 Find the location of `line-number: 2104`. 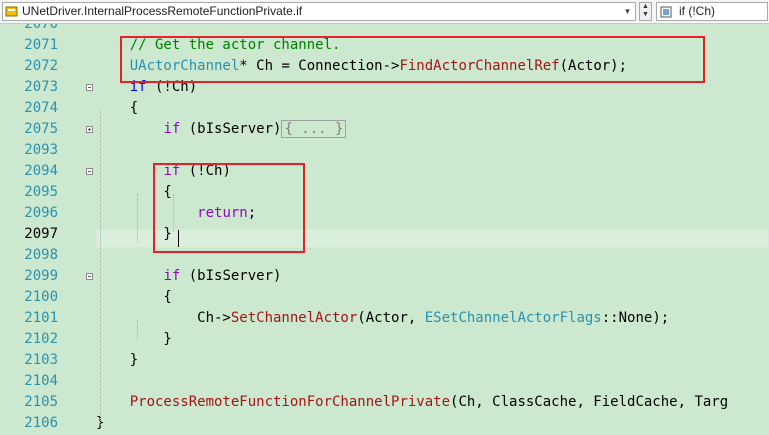

line-number: 2104 is located at coordinates (41, 381).